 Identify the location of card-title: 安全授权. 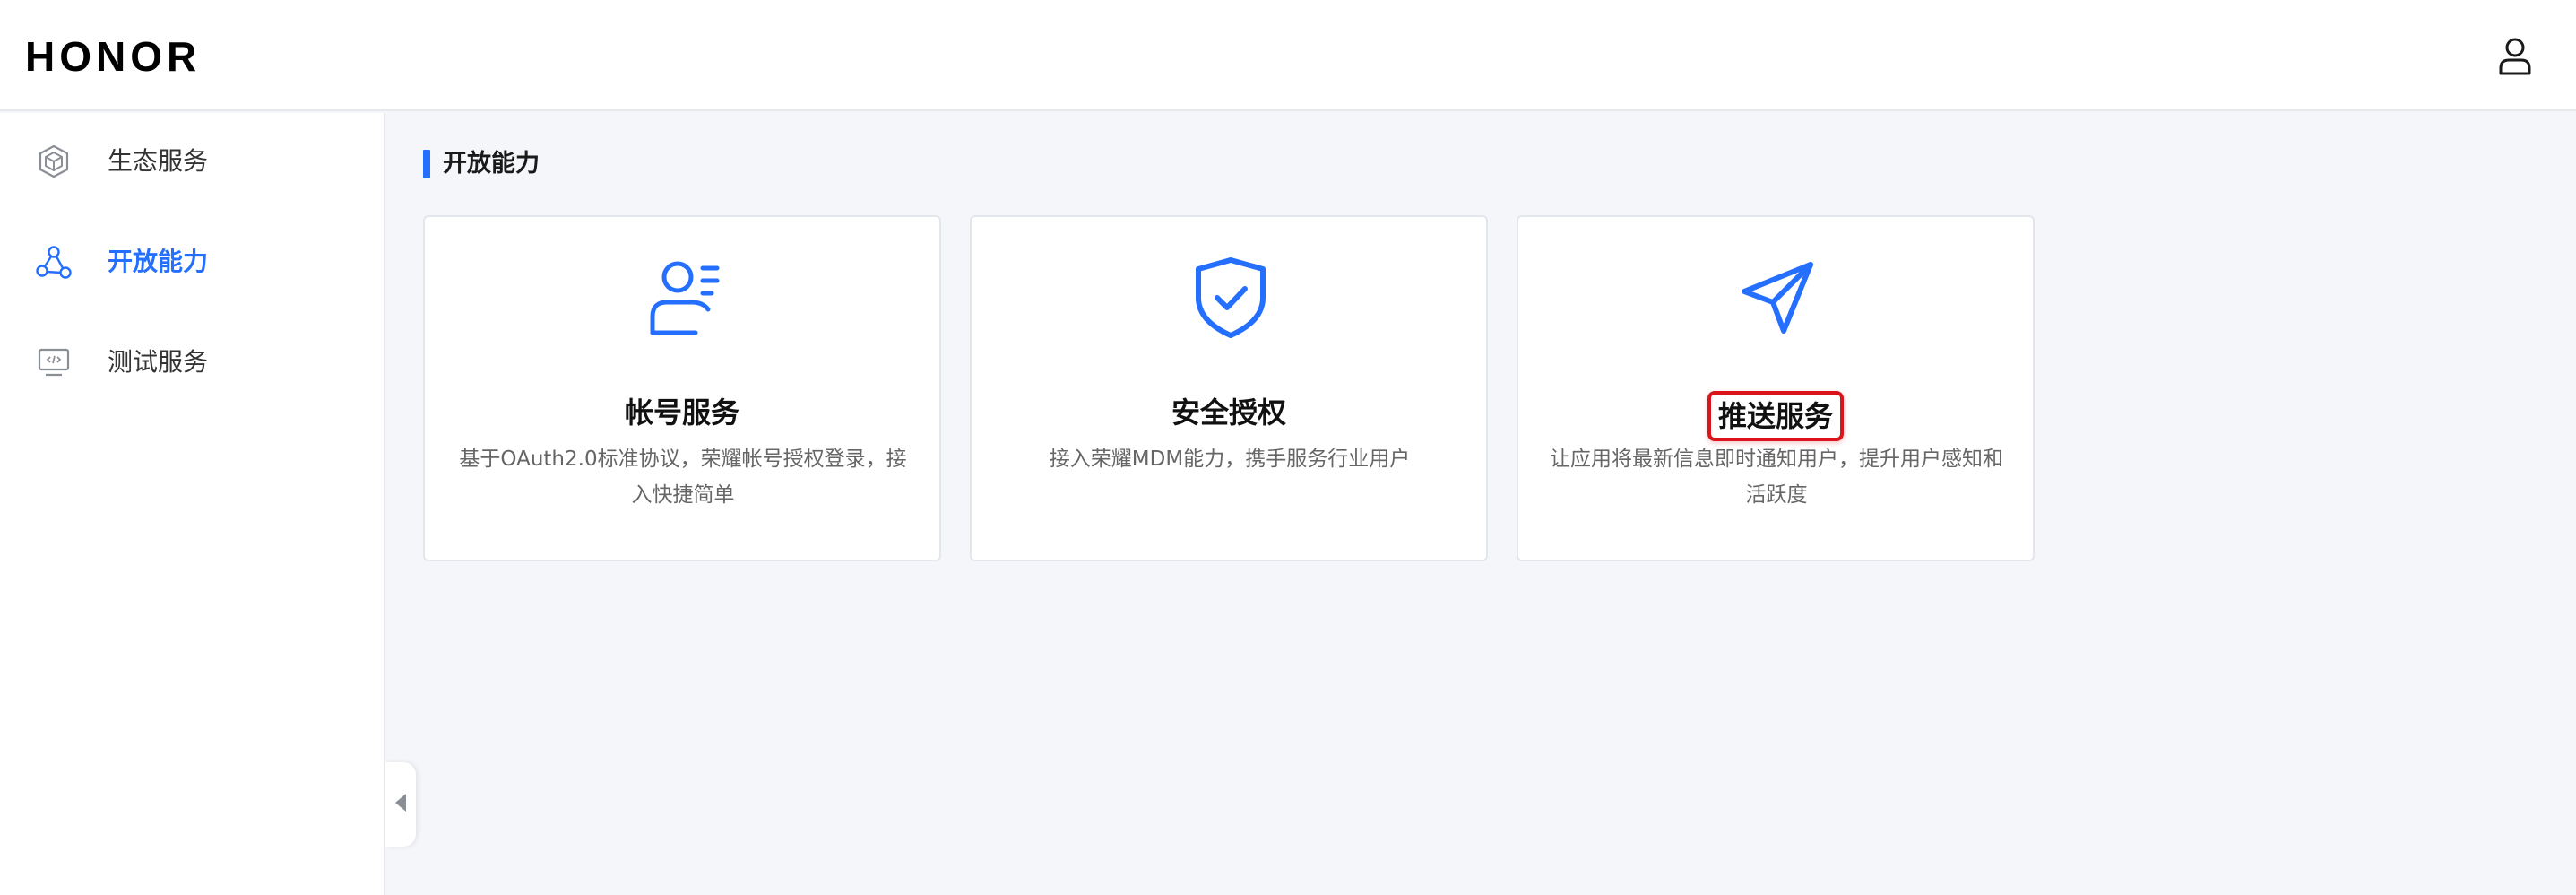
(1228, 412).